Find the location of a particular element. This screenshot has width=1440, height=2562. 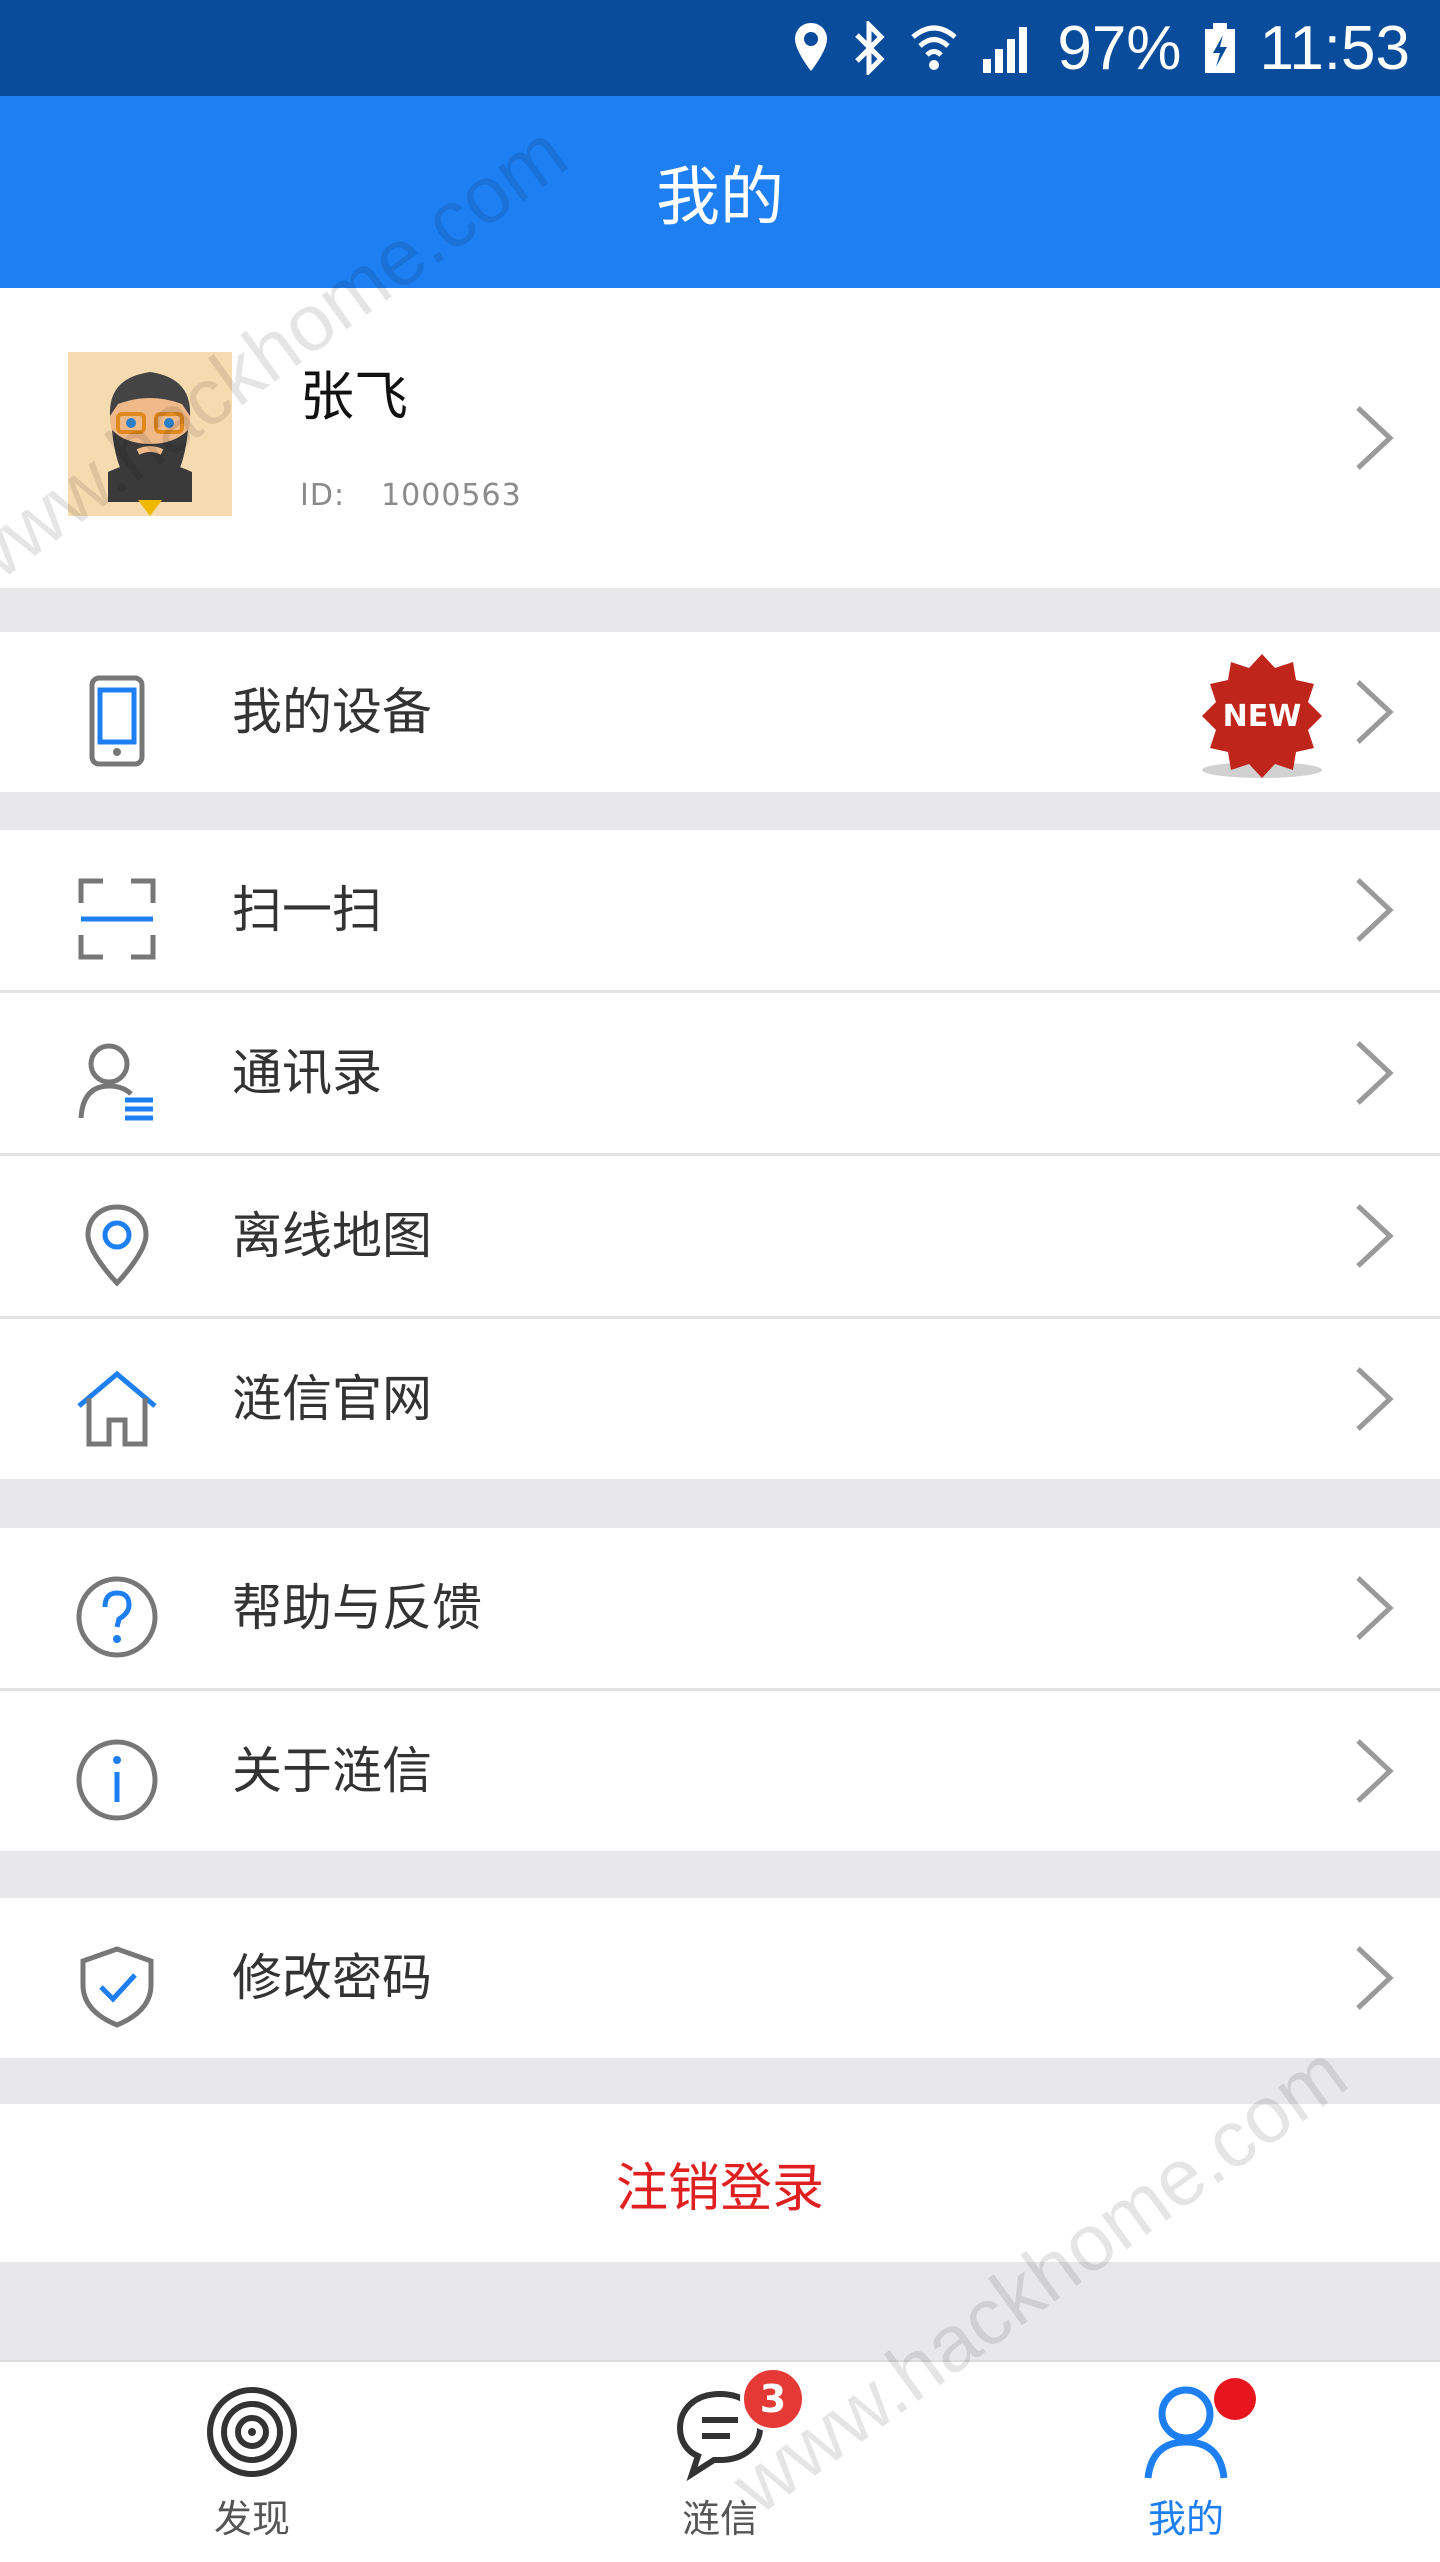

menu-item-label: 通讯录 is located at coordinates (307, 1073).